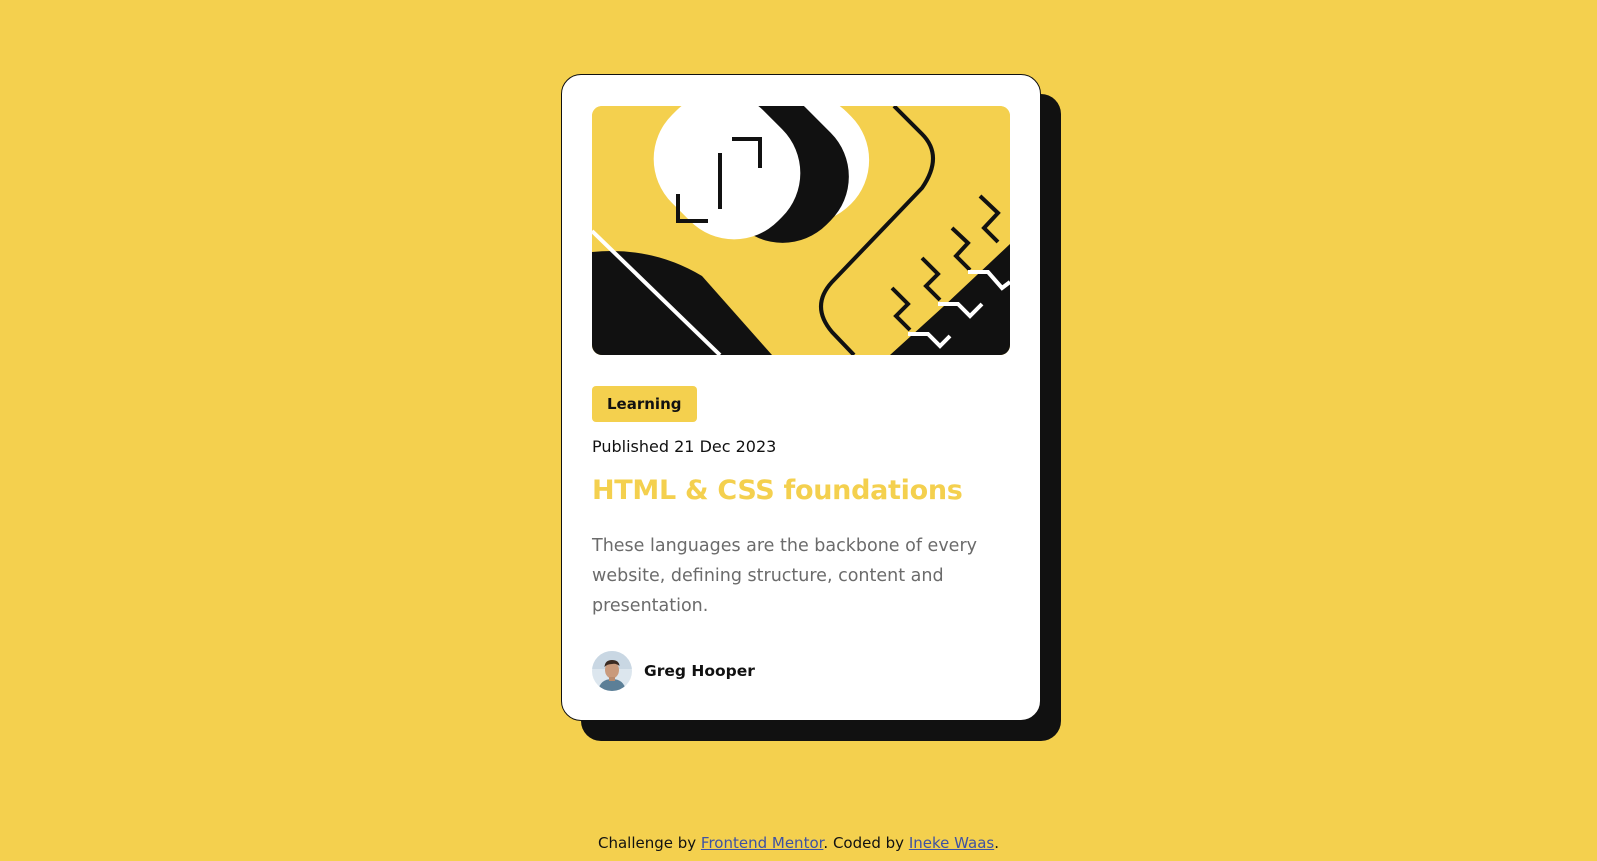 The image size is (1597, 861). I want to click on frontend-mentor-link: Frontend Mentor, so click(762, 843).